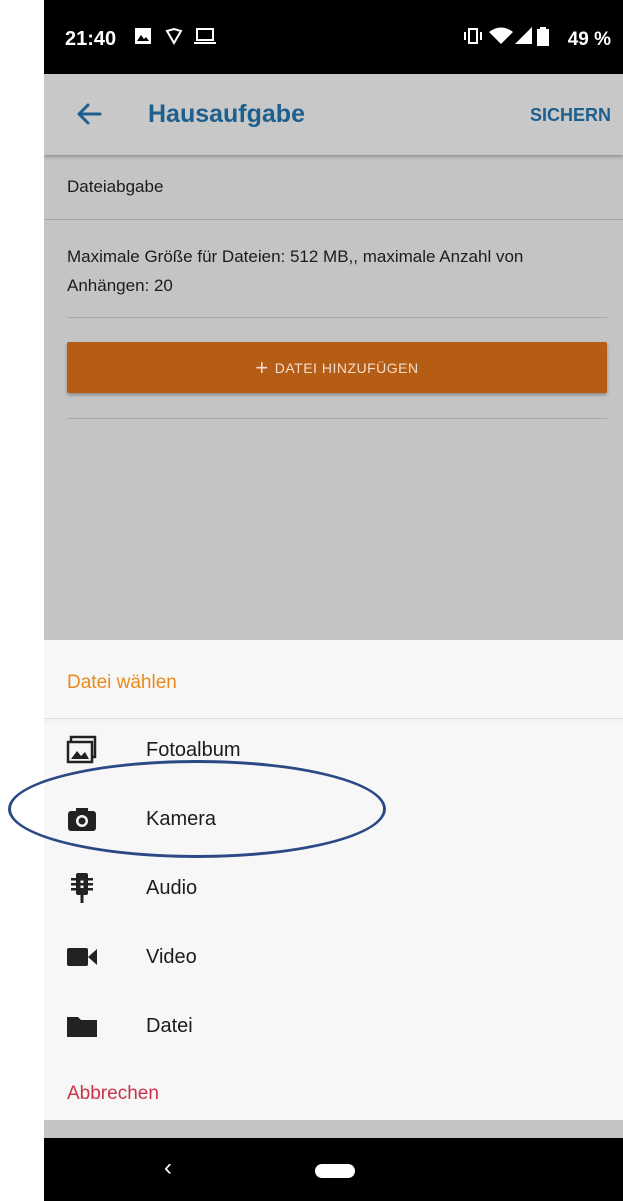  What do you see at coordinates (181, 819) in the screenshot?
I see `option-label: Kamera` at bounding box center [181, 819].